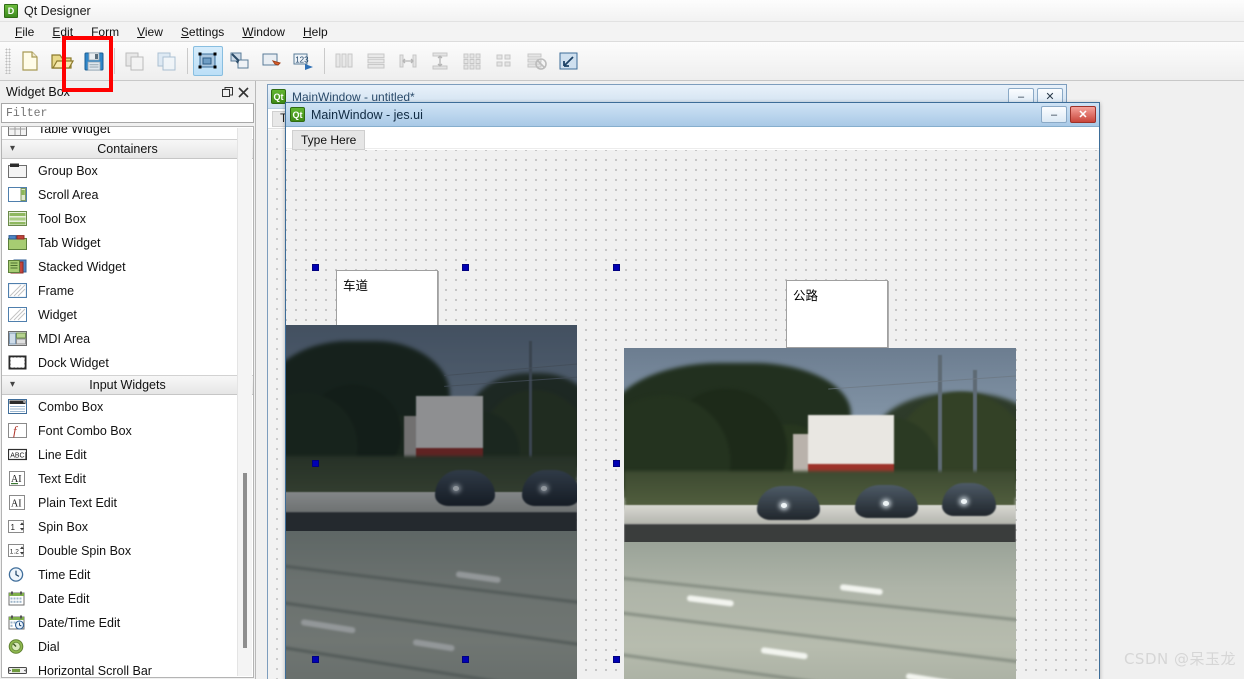 This screenshot has width=1244, height=679. I want to click on active-window-title: MainWindow - jes.ui, so click(367, 114).